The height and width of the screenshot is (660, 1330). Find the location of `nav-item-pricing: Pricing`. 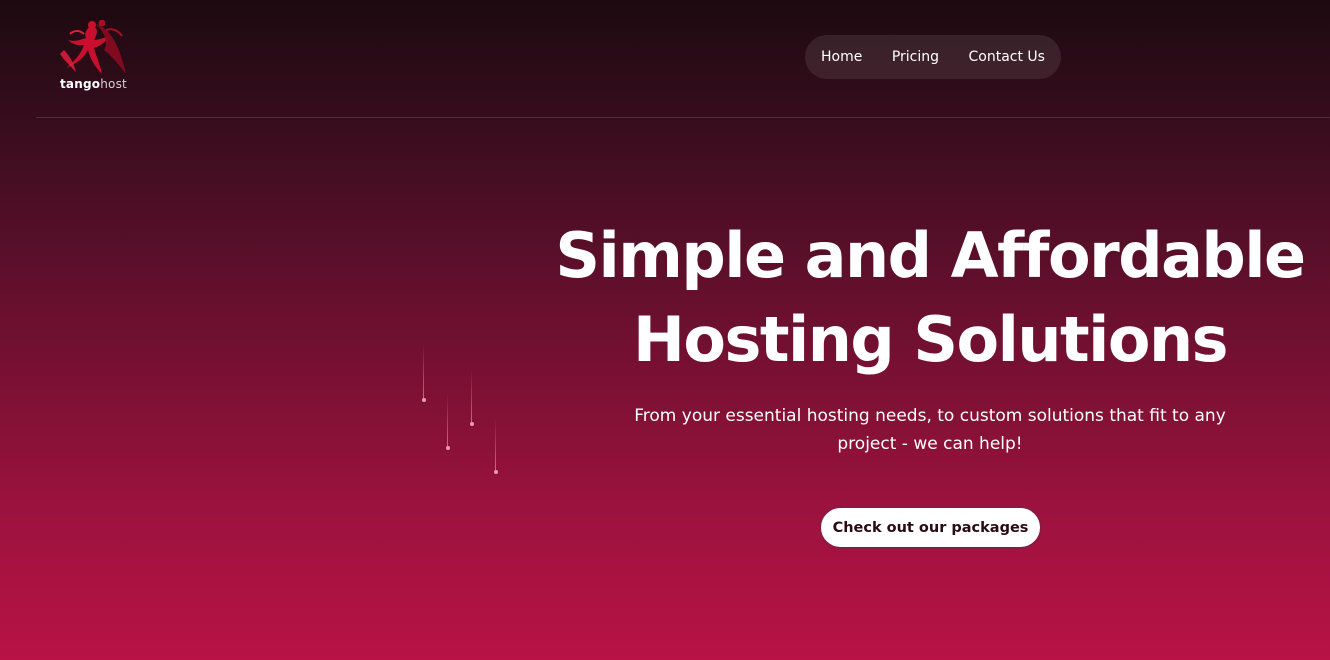

nav-item-pricing: Pricing is located at coordinates (915, 57).